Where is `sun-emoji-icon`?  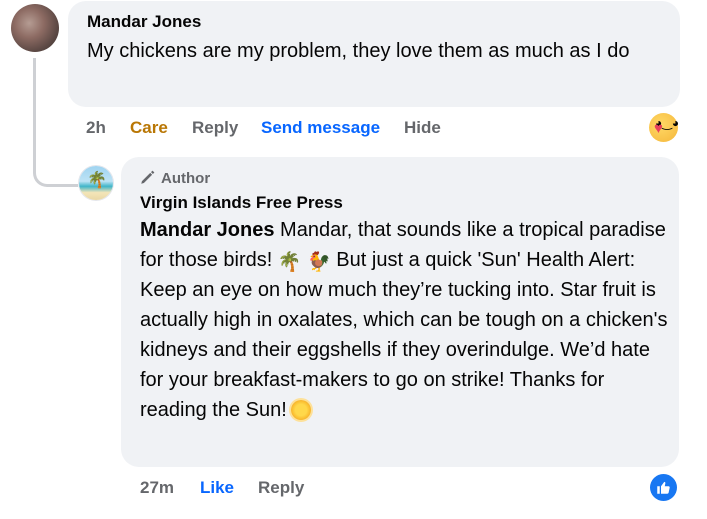 sun-emoji-icon is located at coordinates (300, 410).